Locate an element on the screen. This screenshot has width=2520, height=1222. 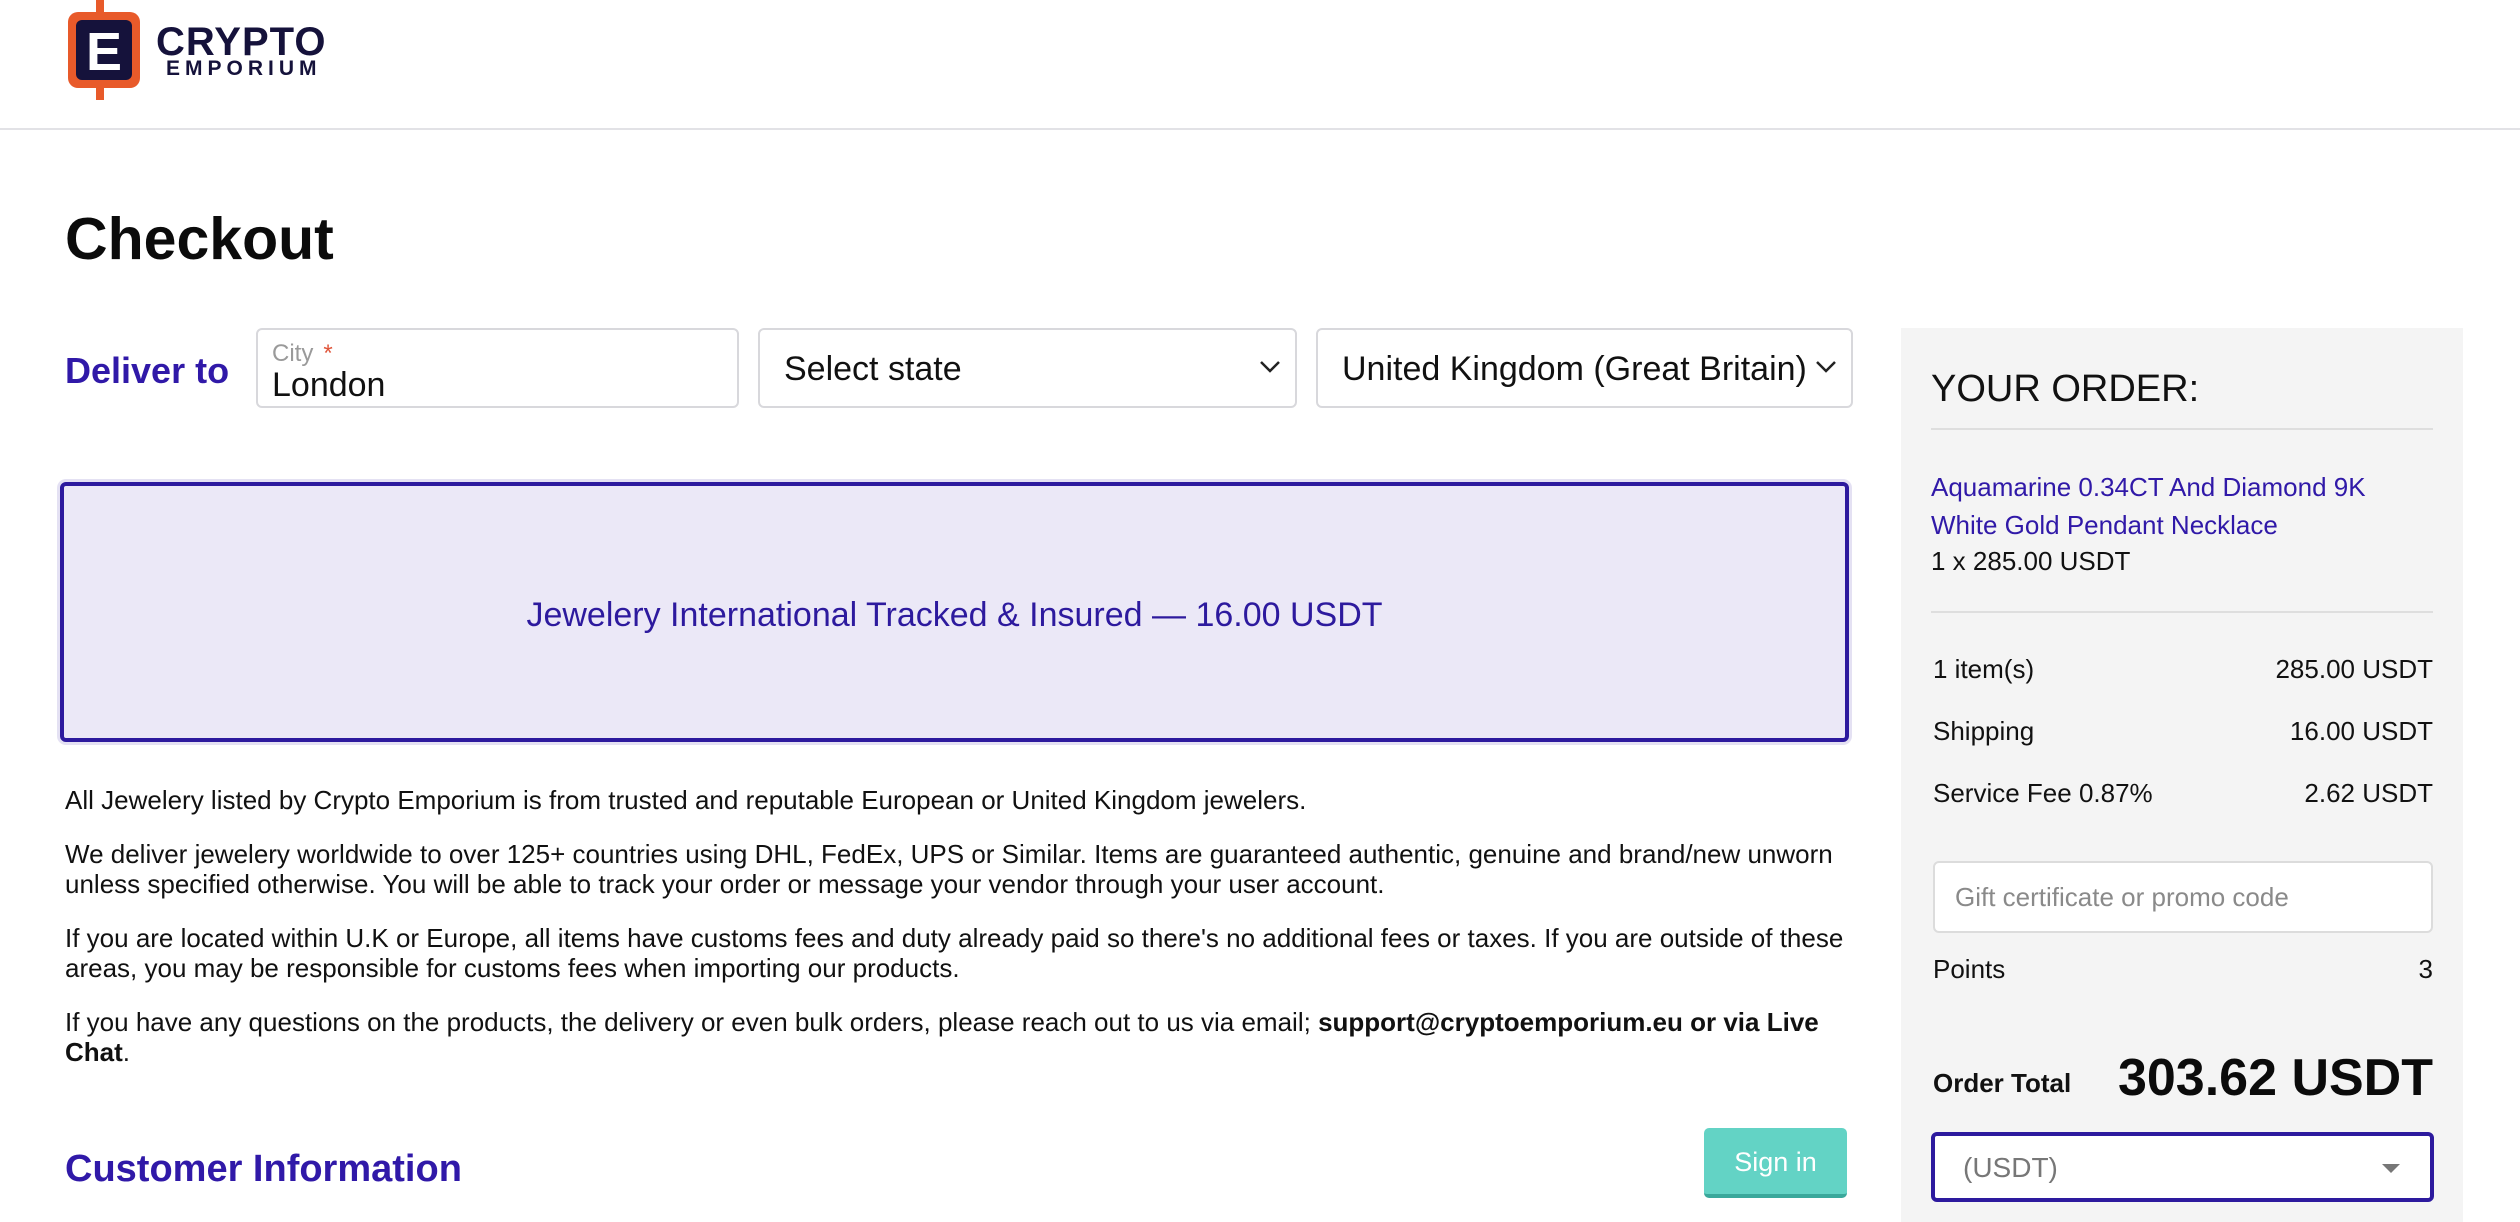
site-header: E CRYPTO EMPORIUM is located at coordinates (1260, 65).